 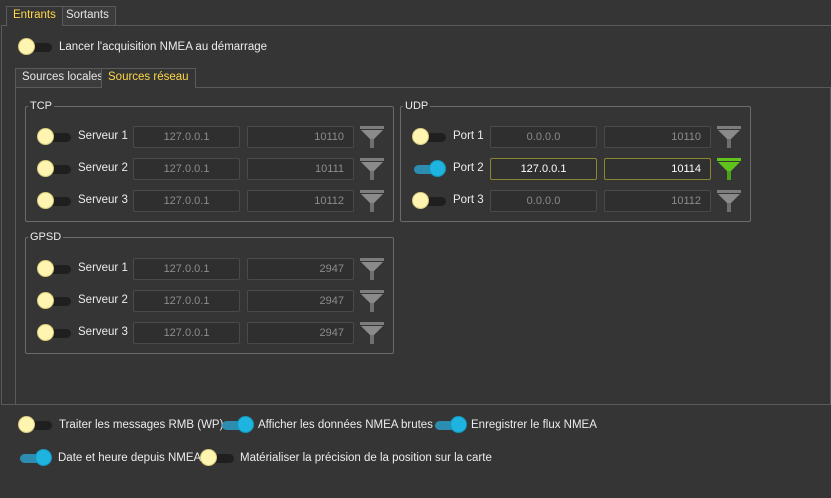 What do you see at coordinates (534, 425) in the screenshot?
I see `record-label: Enregistrer le flux NMEA` at bounding box center [534, 425].